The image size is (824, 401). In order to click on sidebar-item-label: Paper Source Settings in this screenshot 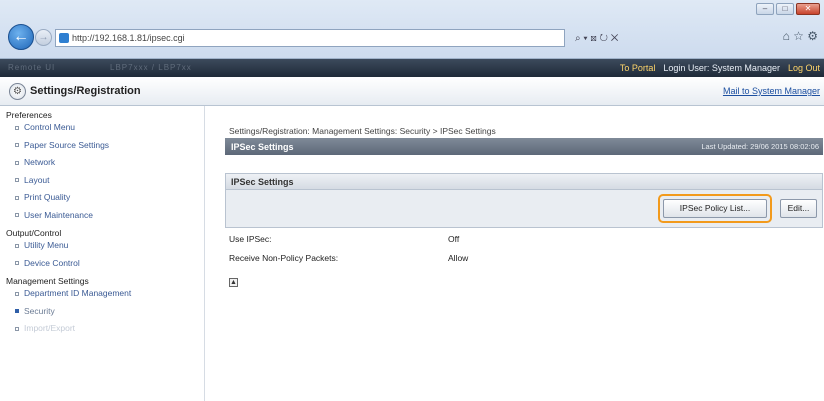, I will do `click(67, 144)`.